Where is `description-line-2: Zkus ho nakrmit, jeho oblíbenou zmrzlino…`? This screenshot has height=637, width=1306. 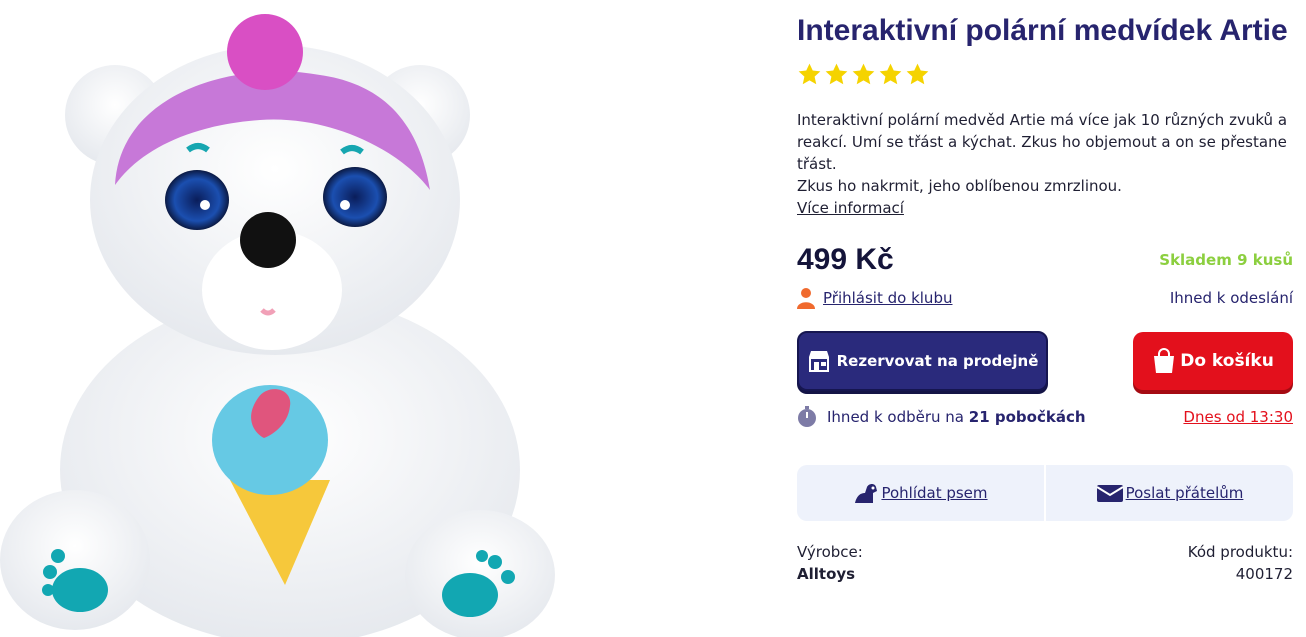
description-line-2: Zkus ho nakrmit, jeho oblíbenou zmrzlino… is located at coordinates (959, 186).